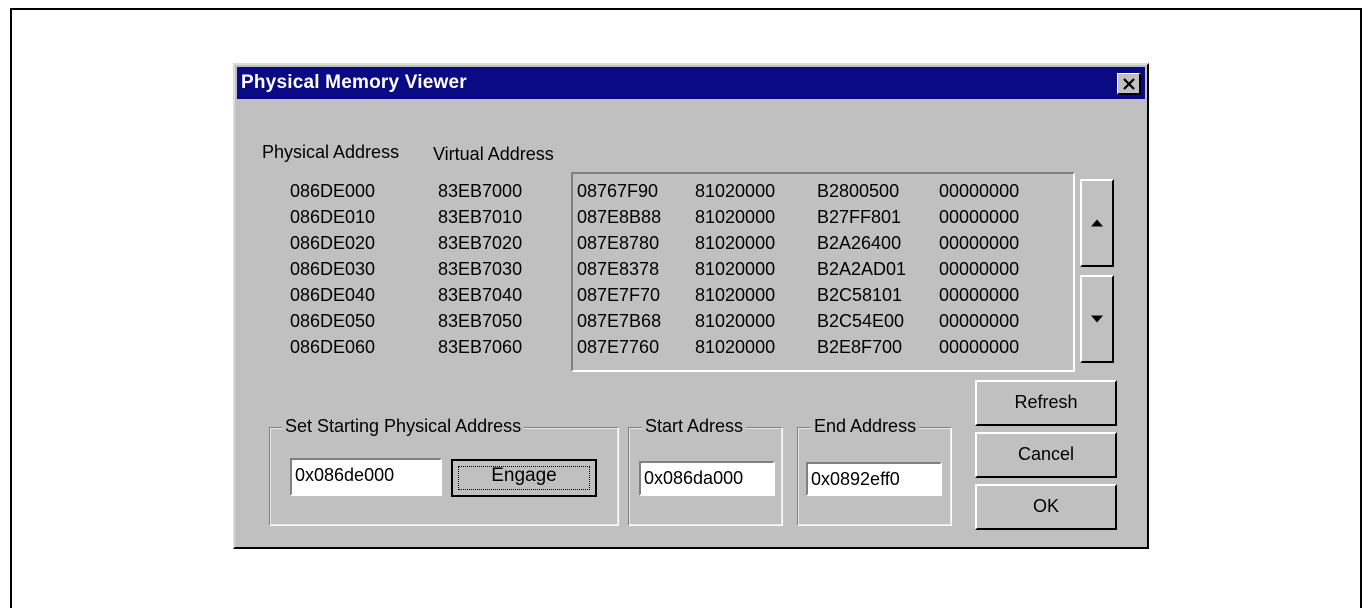  What do you see at coordinates (354, 82) in the screenshot?
I see `dialog-title: Physical Memory Viewer` at bounding box center [354, 82].